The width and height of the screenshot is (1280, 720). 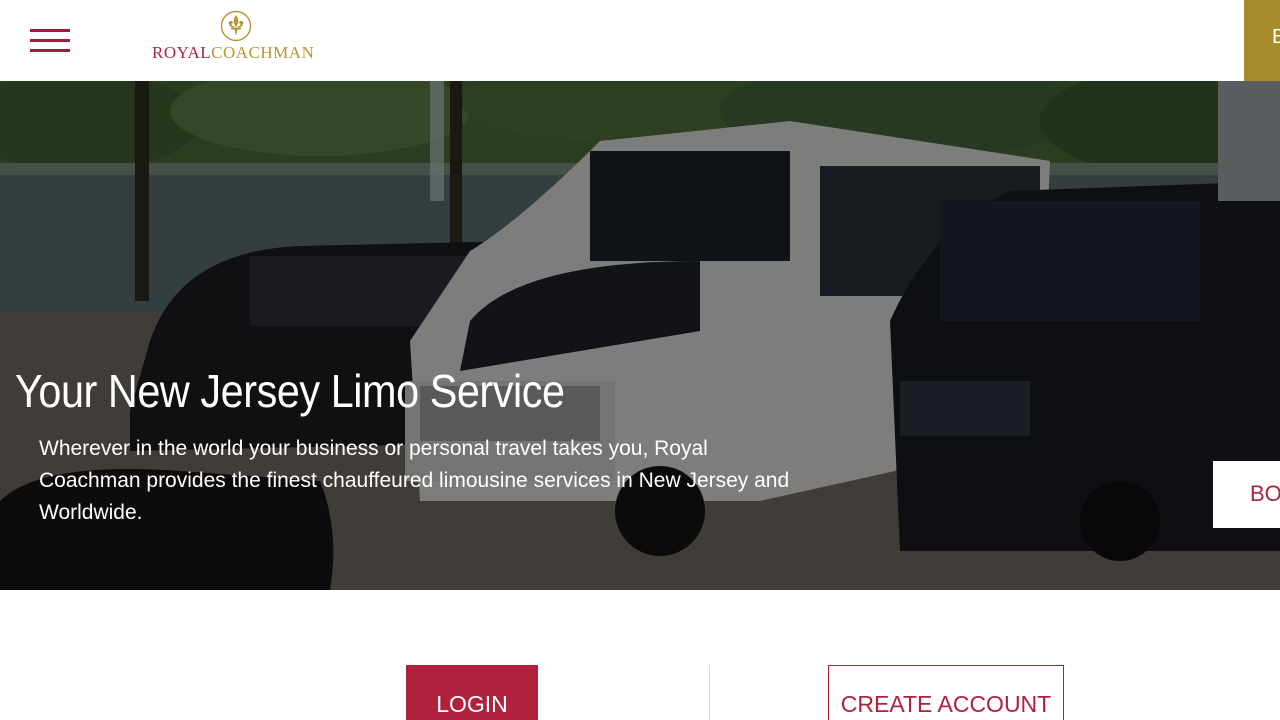 I want to click on account-divider, so click(x=709, y=692).